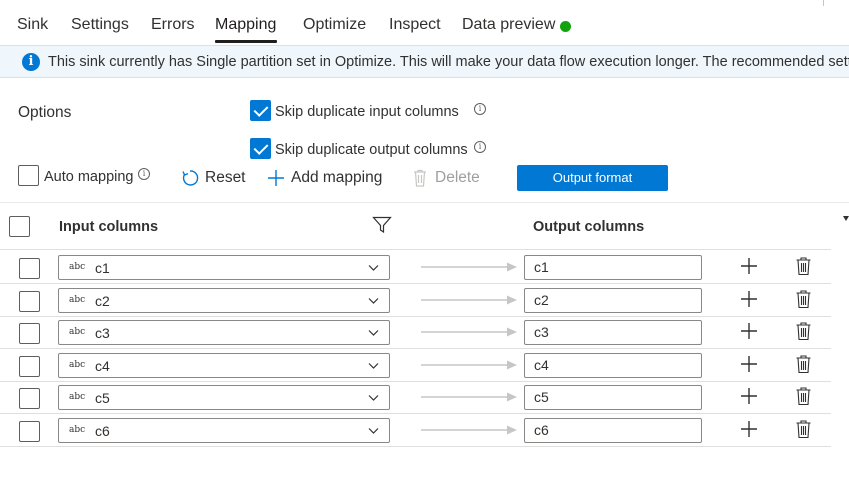 The height and width of the screenshot is (477, 849). Describe the element at coordinates (415, 398) in the screenshot. I see `table-row: abc c5 c5` at that location.